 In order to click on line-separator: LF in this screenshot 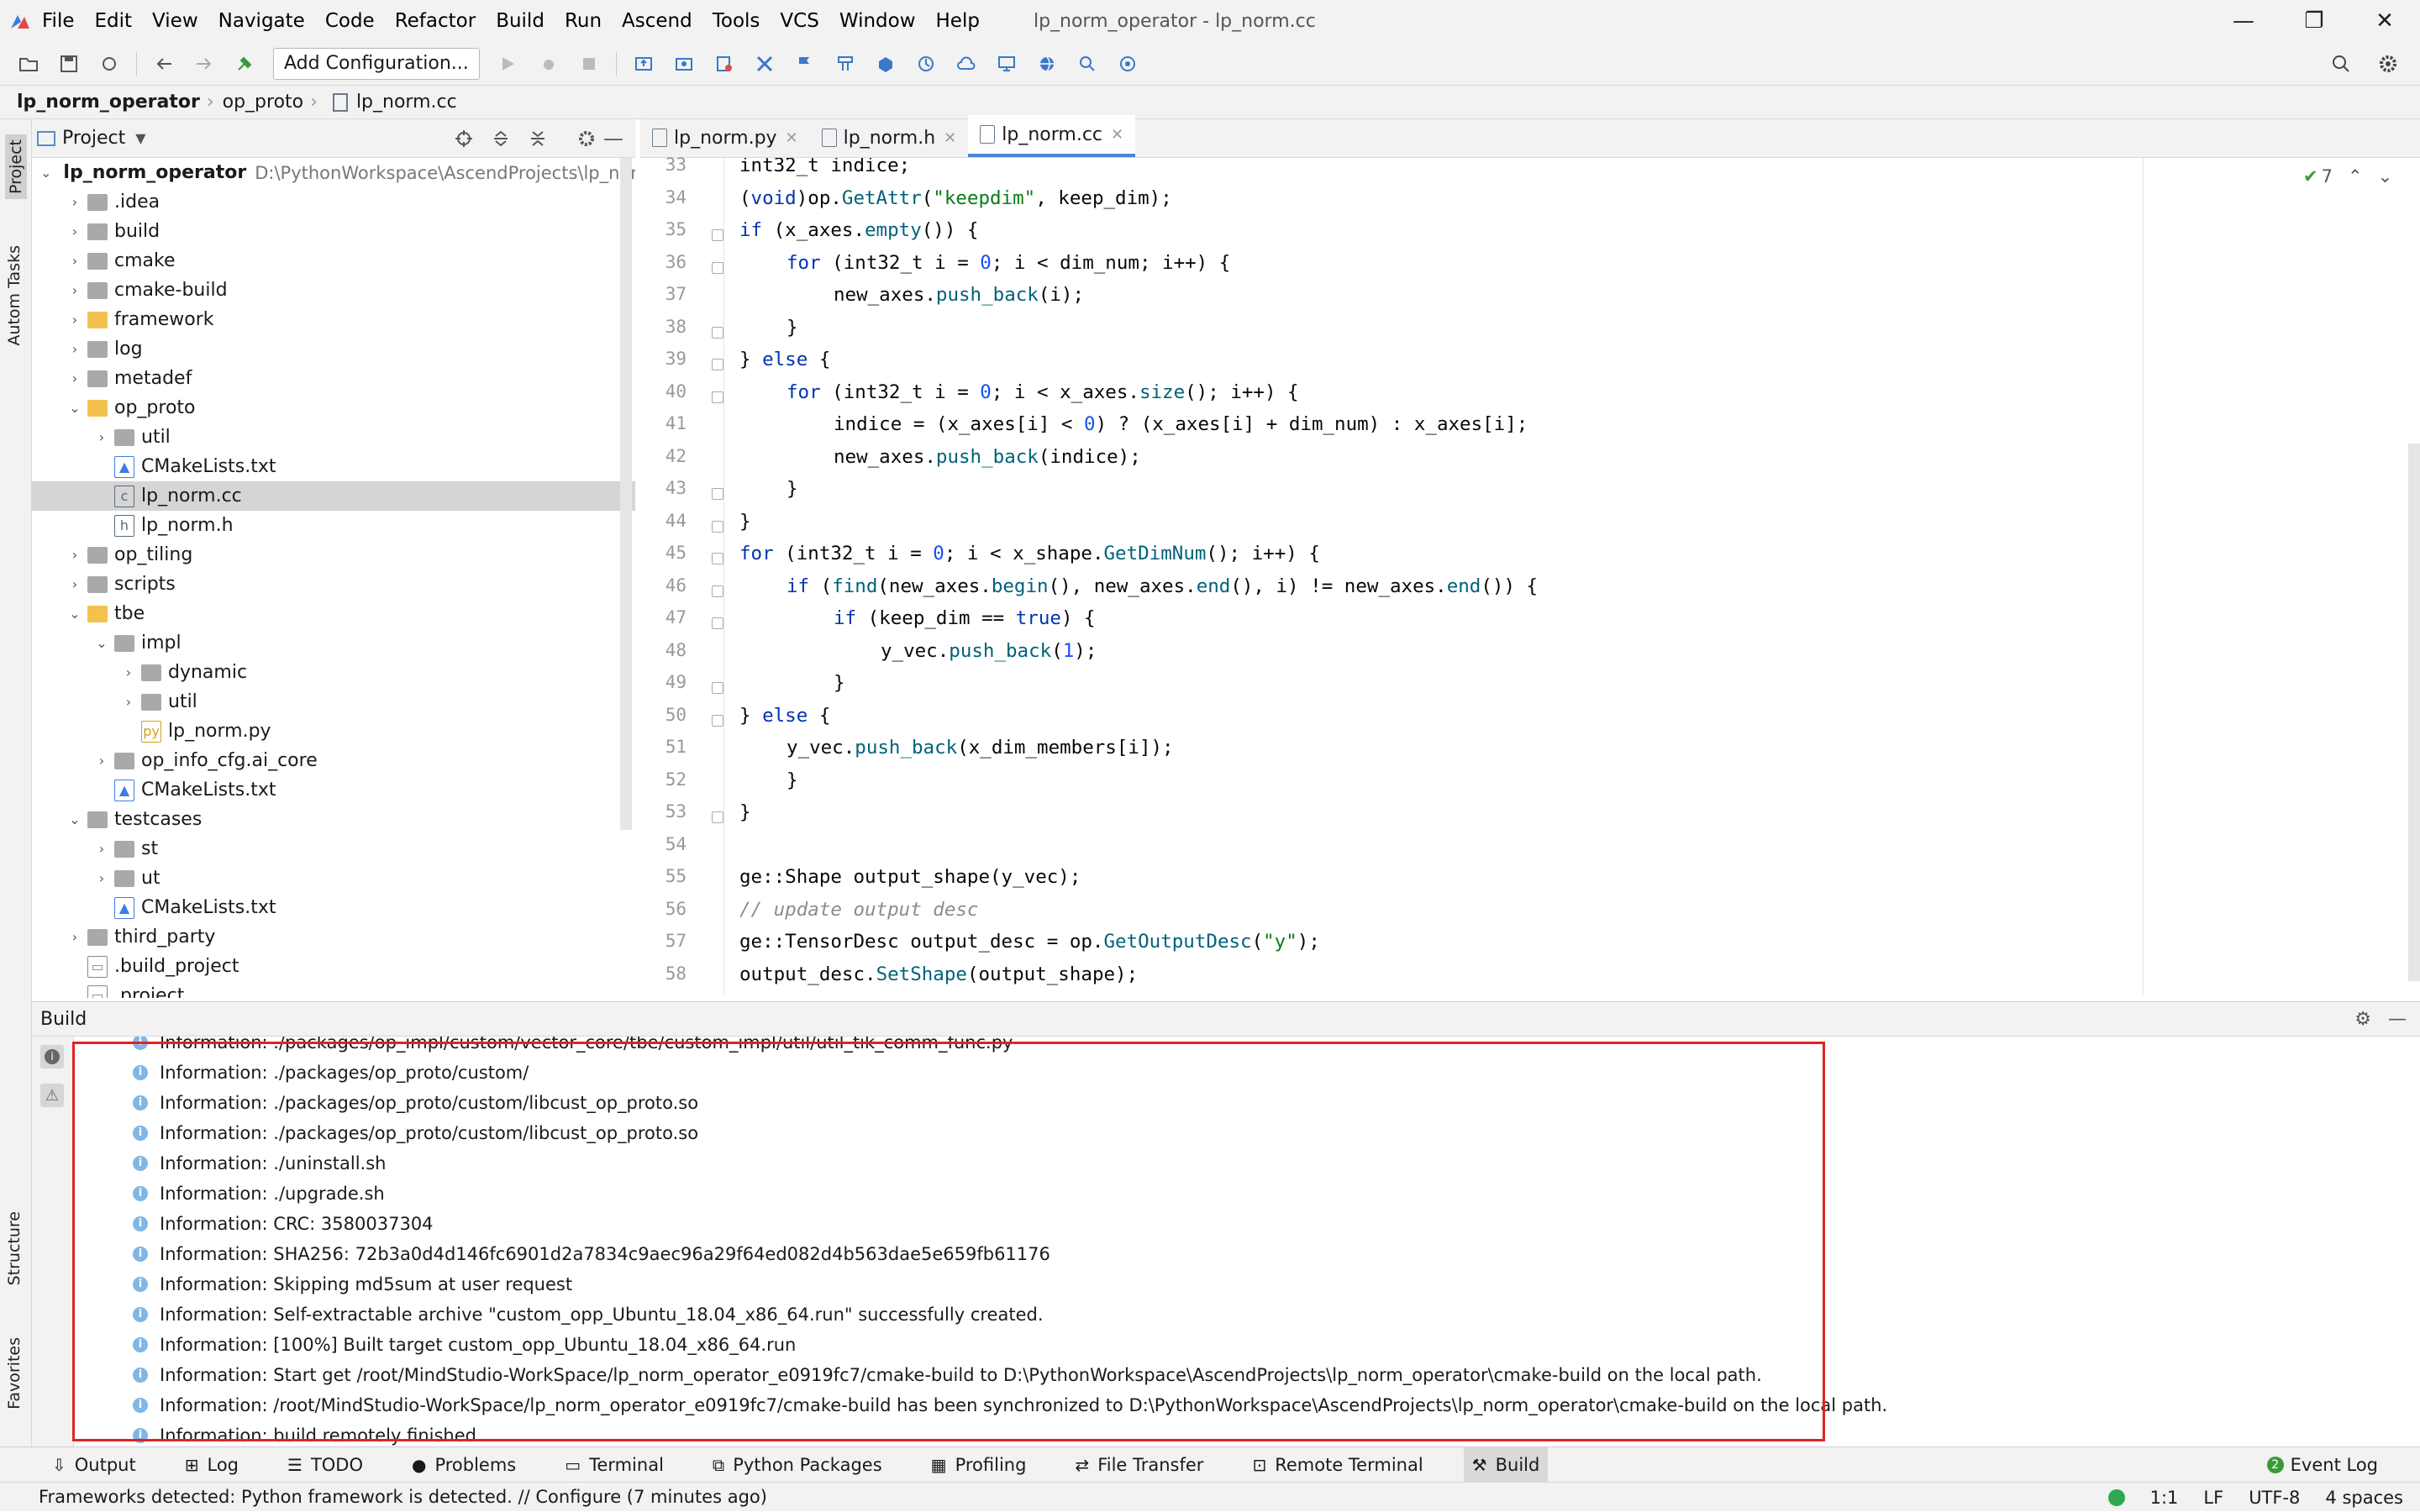, I will do `click(2213, 1498)`.